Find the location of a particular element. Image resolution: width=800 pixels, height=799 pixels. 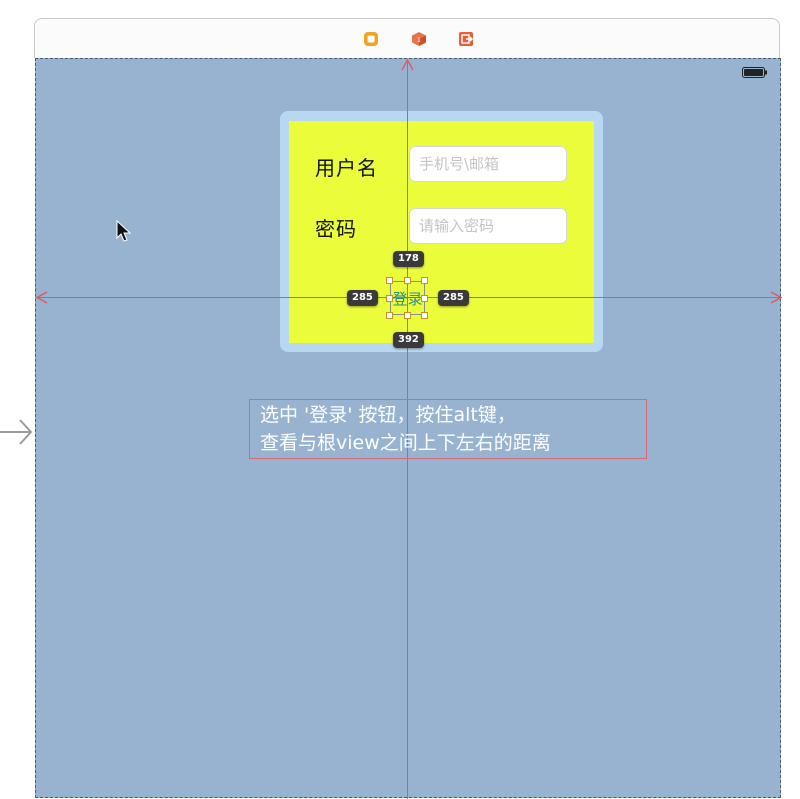

annotation-line-2: 查看与根view之间上下左右的距离 is located at coordinates (405, 443).